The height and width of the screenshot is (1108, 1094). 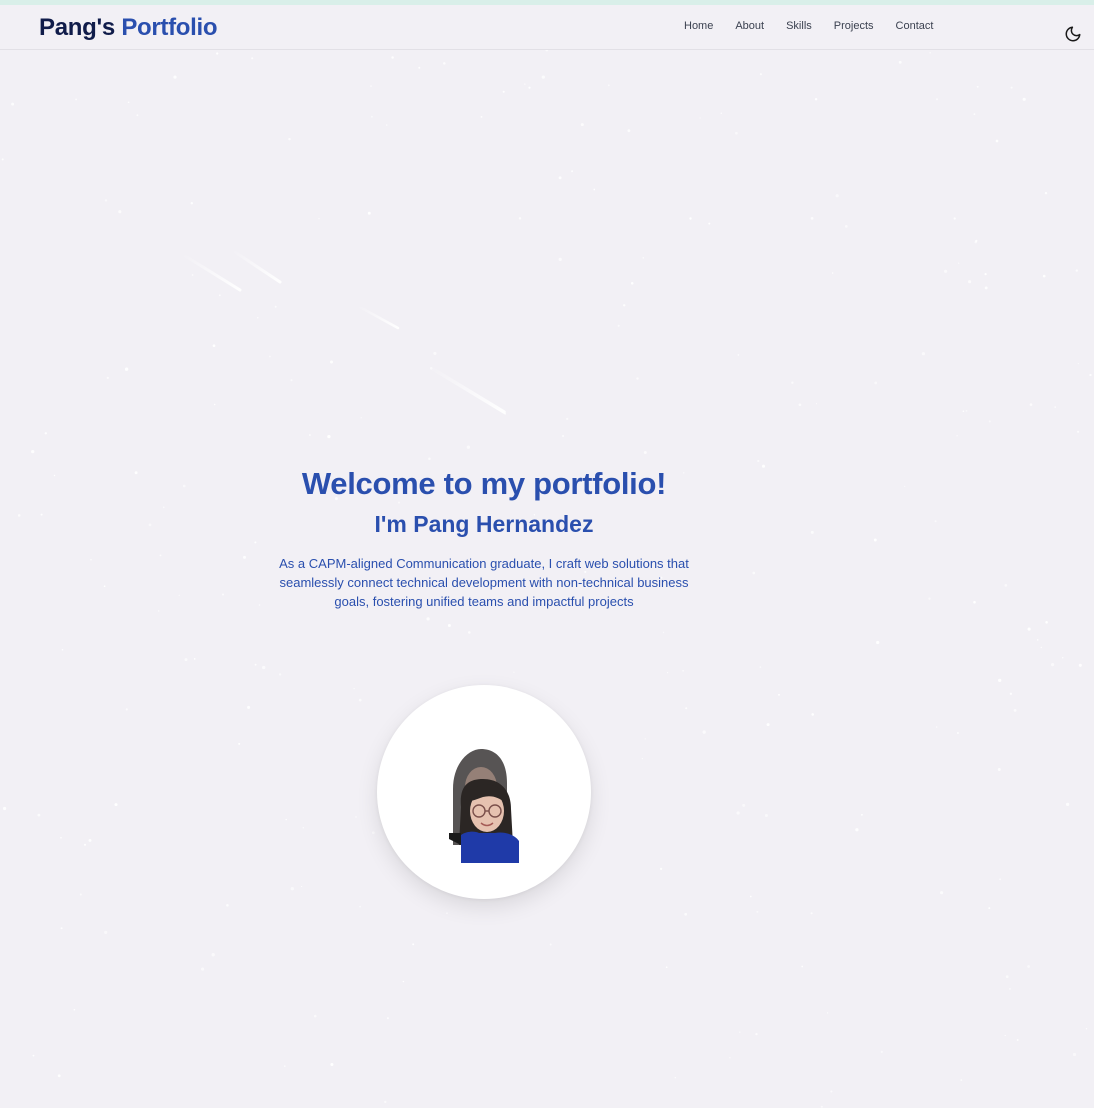 What do you see at coordinates (854, 26) in the screenshot?
I see `nav-link-projects: Projects` at bounding box center [854, 26].